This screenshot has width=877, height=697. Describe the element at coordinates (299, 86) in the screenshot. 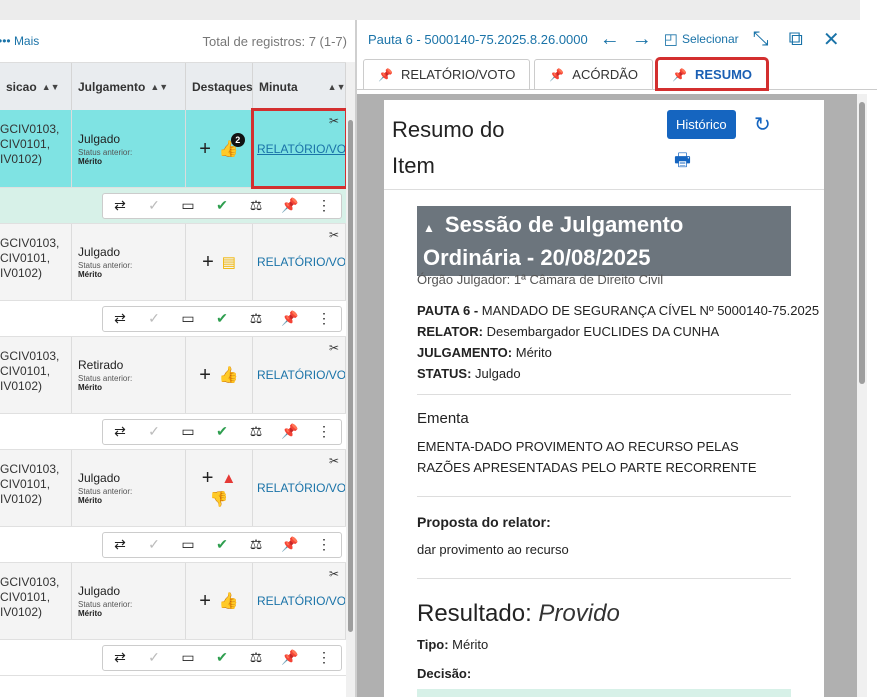

I see `col-header-minuta: Minuta ▲▼` at that location.